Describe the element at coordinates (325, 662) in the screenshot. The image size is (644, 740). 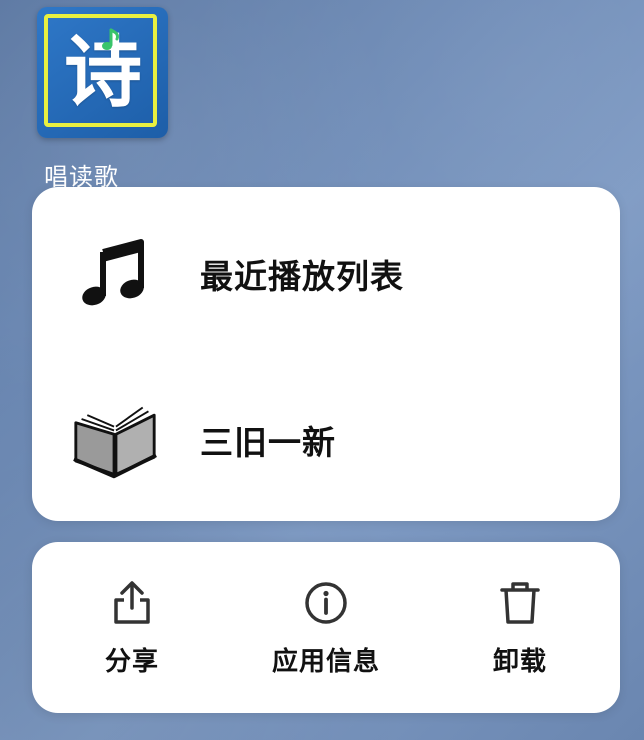
I see `app-info-label: 应用信息` at that location.